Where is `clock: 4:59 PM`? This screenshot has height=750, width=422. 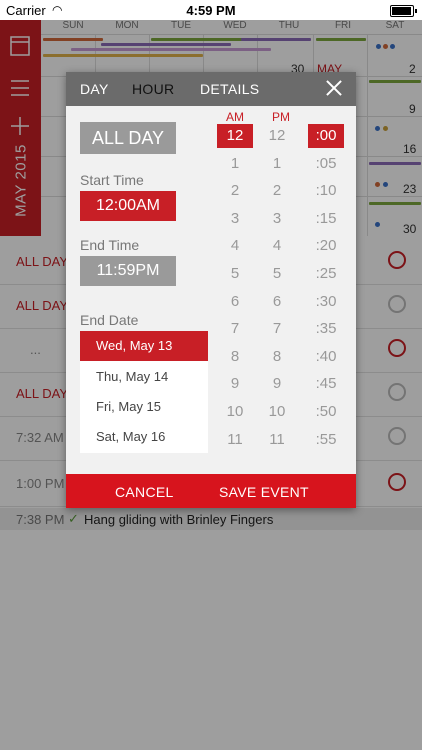 clock: 4:59 PM is located at coordinates (211, 10).